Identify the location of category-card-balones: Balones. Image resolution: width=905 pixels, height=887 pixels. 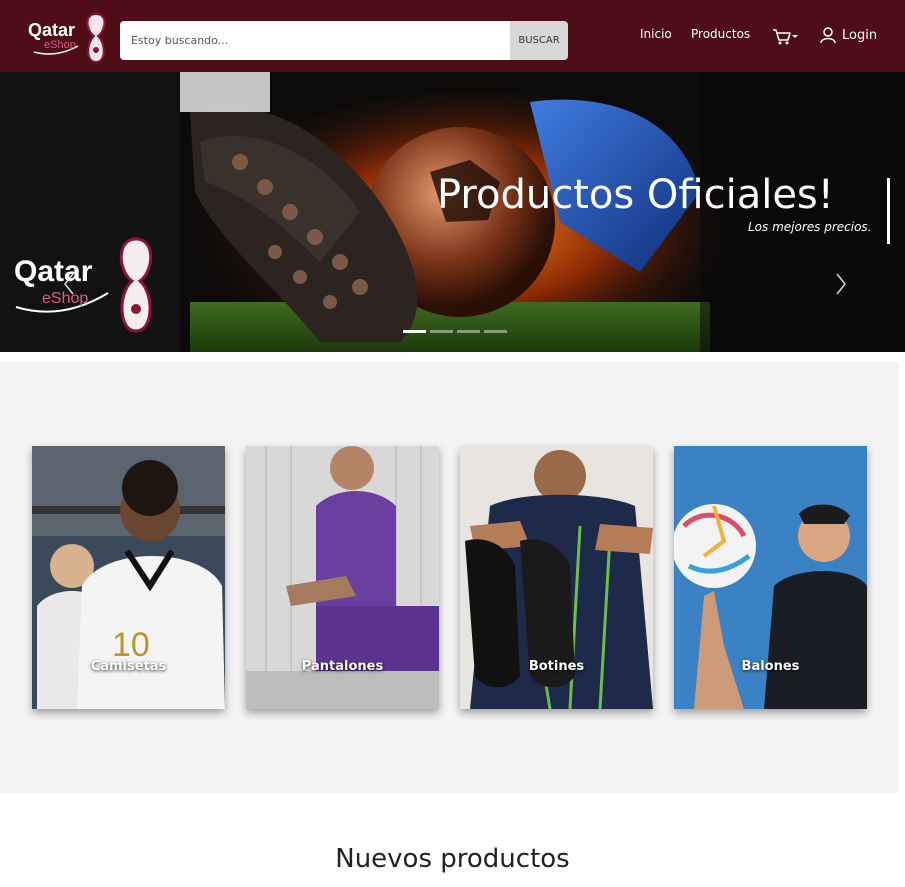
(770, 577).